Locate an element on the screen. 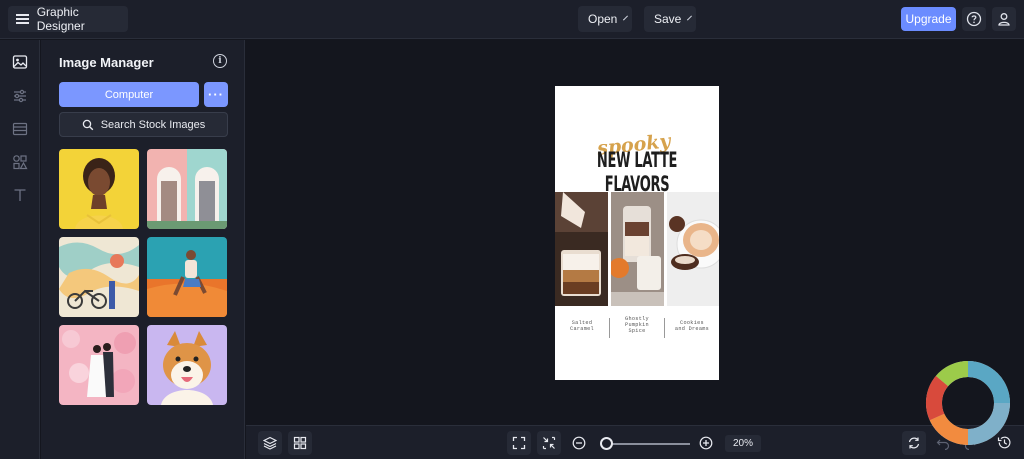  thumbnail-wedding is located at coordinates (99, 365).